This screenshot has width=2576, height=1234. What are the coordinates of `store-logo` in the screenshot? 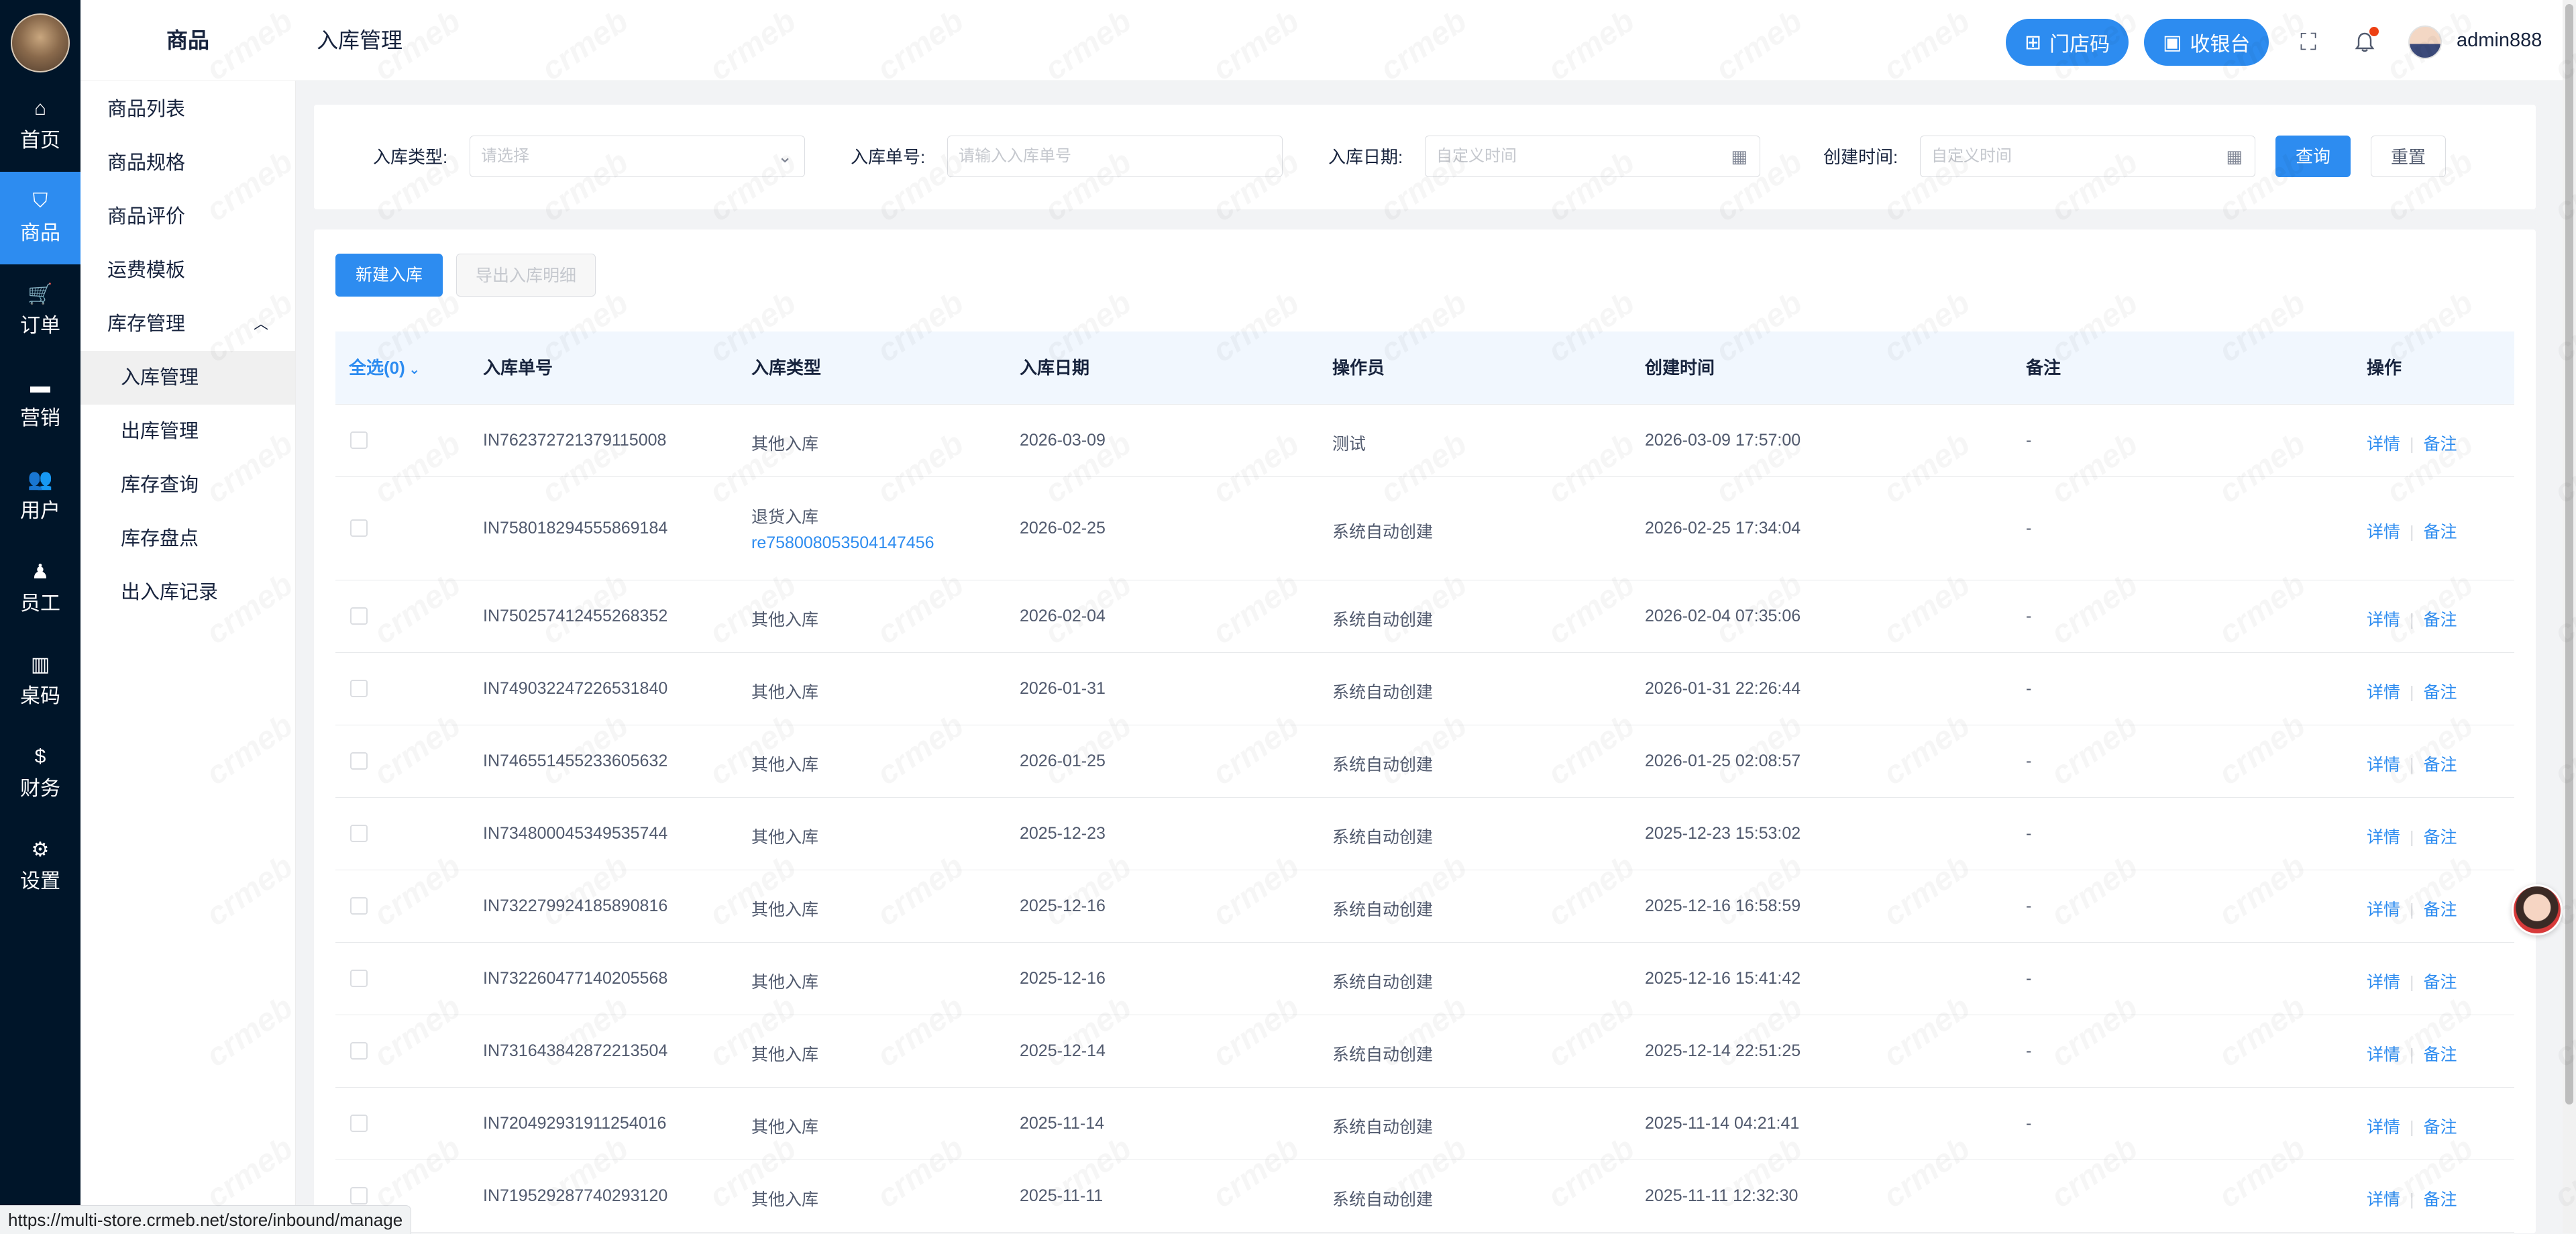 It's located at (40, 42).